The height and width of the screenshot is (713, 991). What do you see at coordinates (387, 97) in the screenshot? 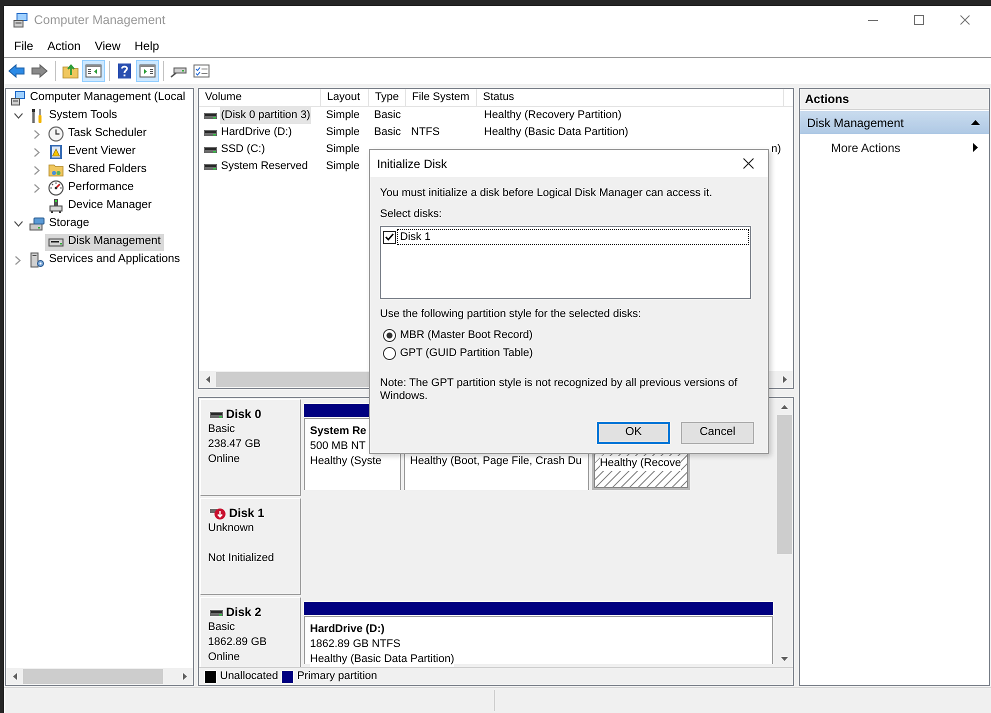
I see `column-header: Type` at bounding box center [387, 97].